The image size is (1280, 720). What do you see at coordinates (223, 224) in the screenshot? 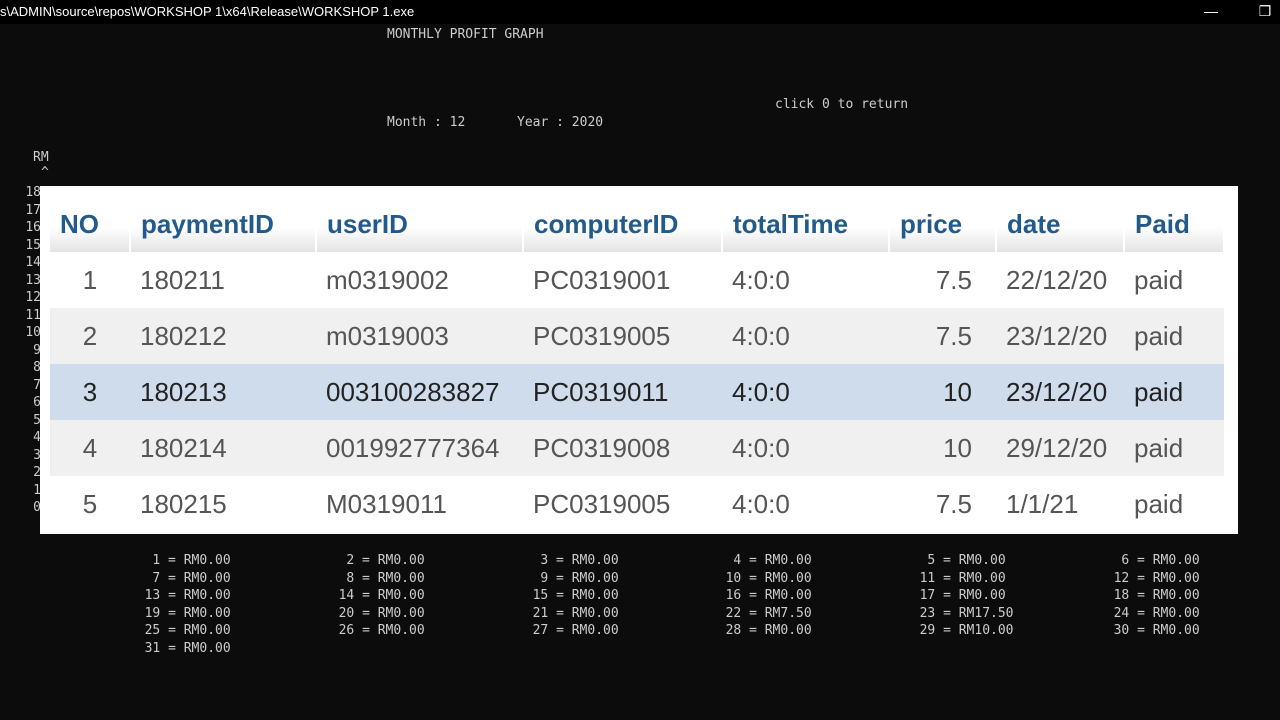
I see `column-header-payment-id: paymentID` at bounding box center [223, 224].